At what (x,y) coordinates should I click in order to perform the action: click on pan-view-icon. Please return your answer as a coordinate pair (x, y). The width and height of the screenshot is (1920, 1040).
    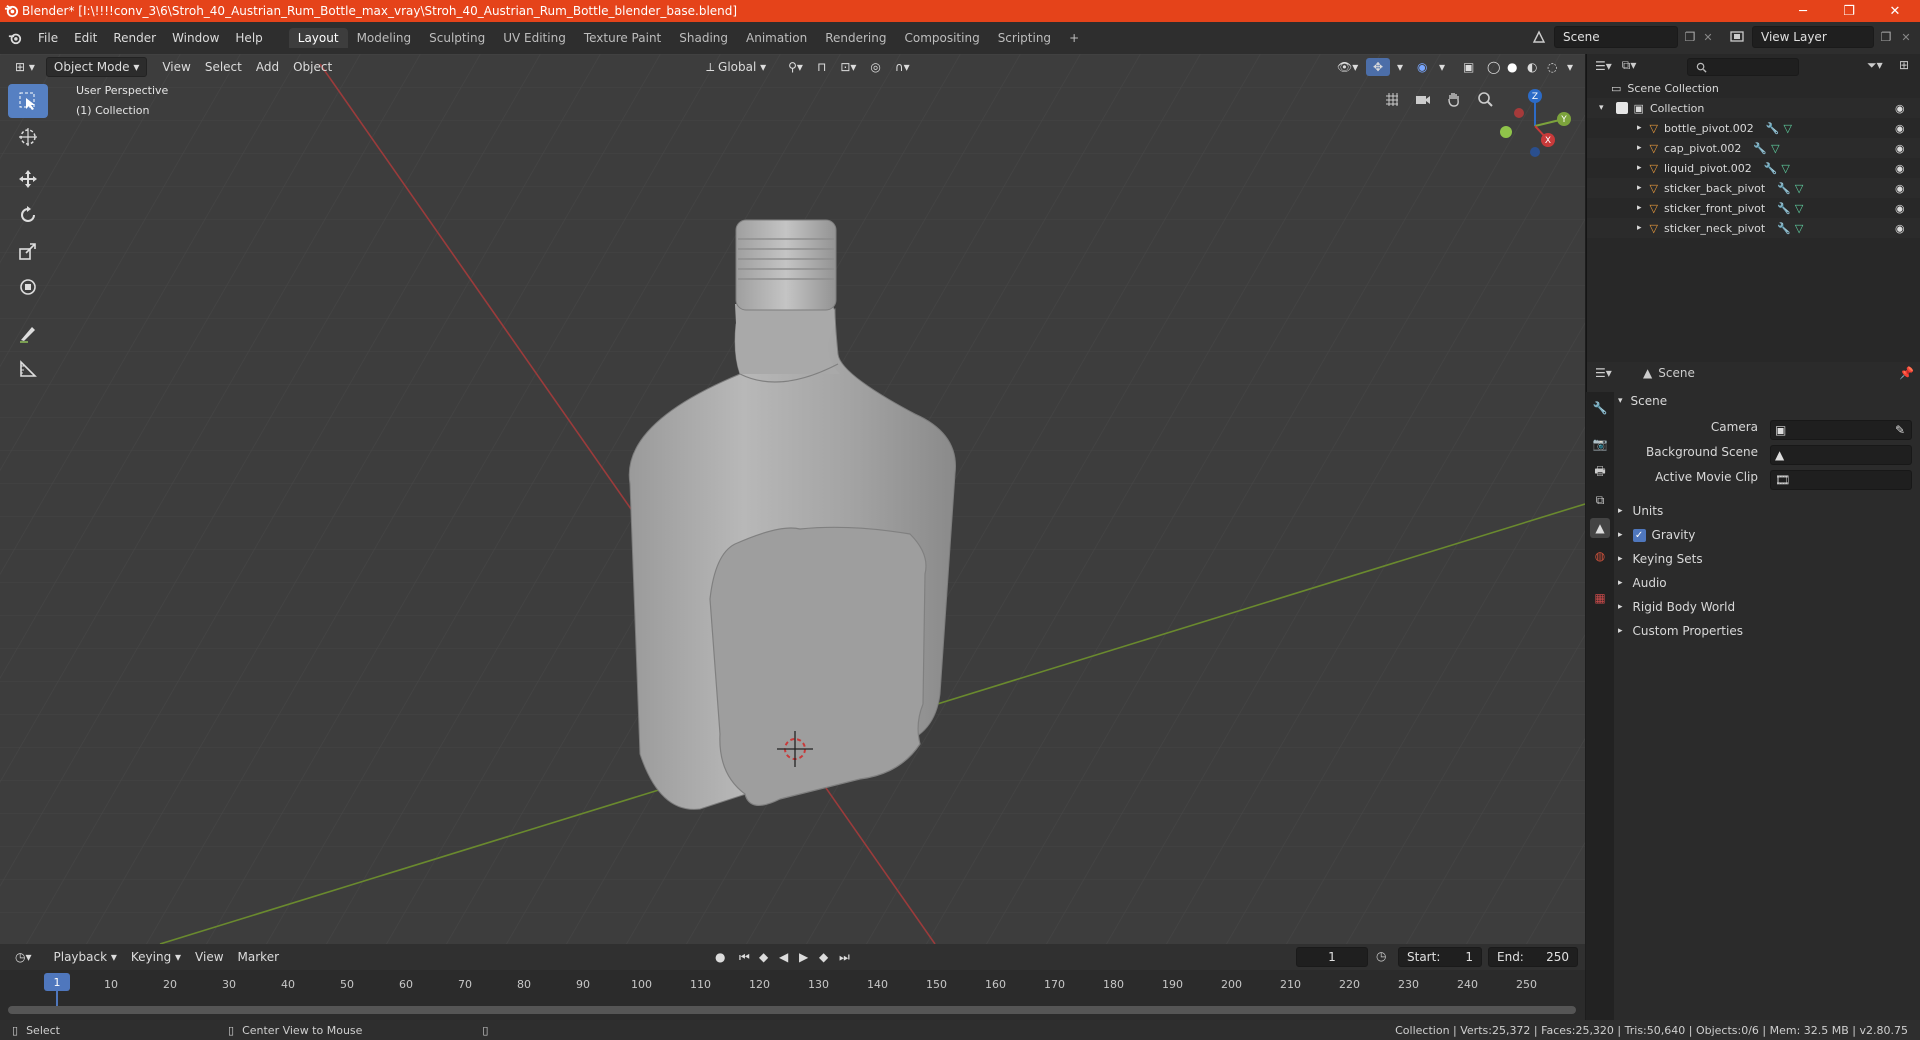
    Looking at the image, I should click on (1454, 99).